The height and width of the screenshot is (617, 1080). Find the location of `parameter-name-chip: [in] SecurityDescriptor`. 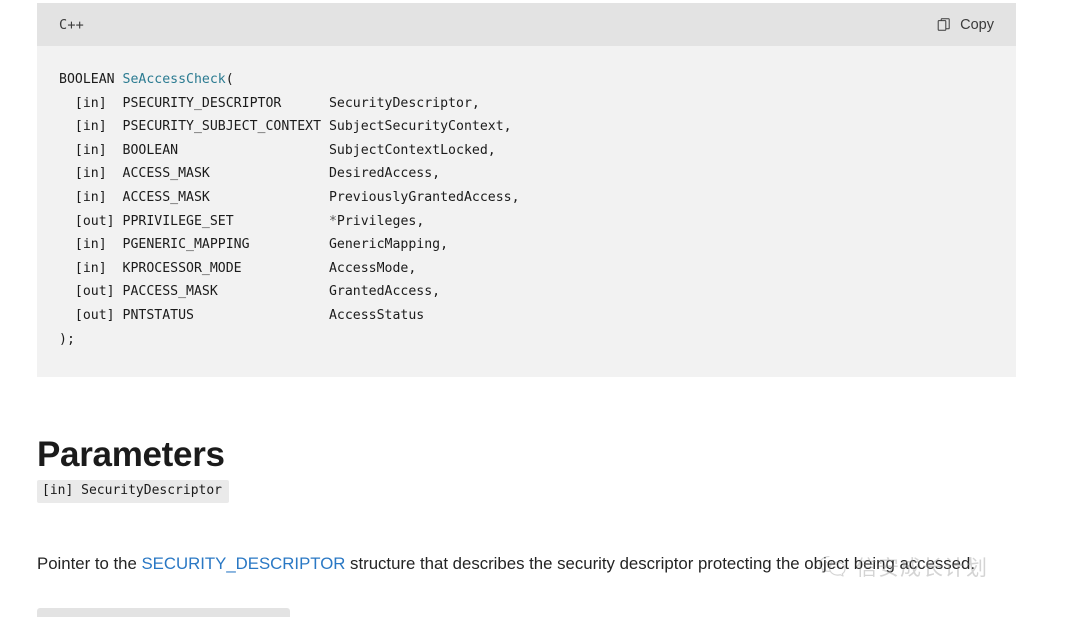

parameter-name-chip: [in] SecurityDescriptor is located at coordinates (133, 491).